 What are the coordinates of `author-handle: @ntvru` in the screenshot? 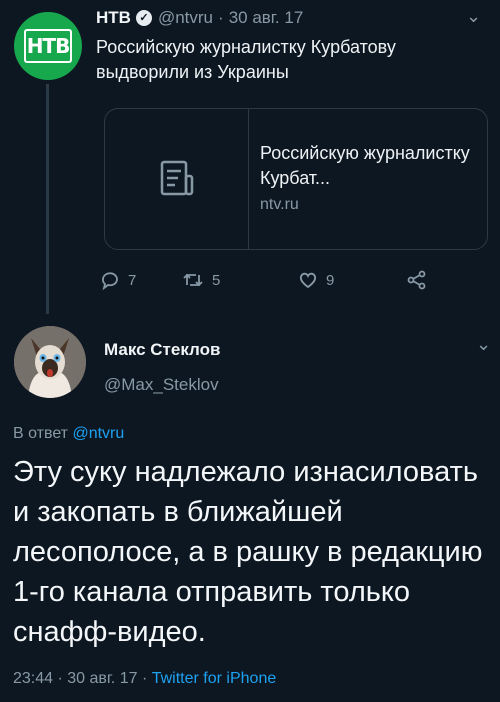 It's located at (185, 18).